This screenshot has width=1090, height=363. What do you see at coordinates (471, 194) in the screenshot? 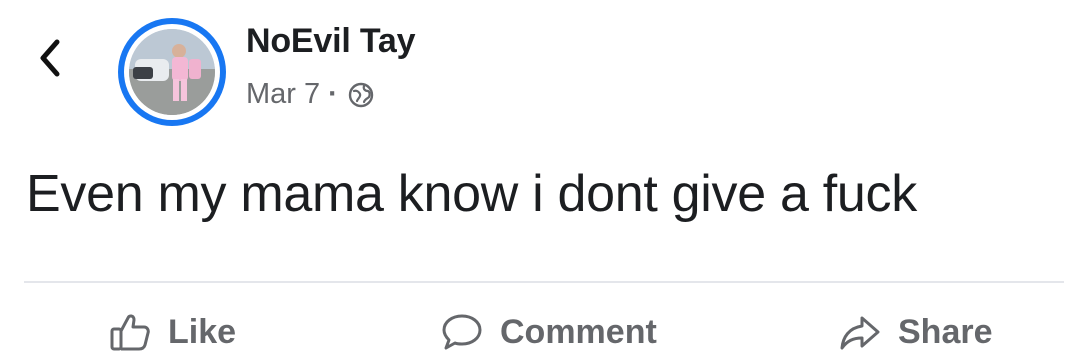
I see `post-text: Even my mama know i dont give a fuck` at bounding box center [471, 194].